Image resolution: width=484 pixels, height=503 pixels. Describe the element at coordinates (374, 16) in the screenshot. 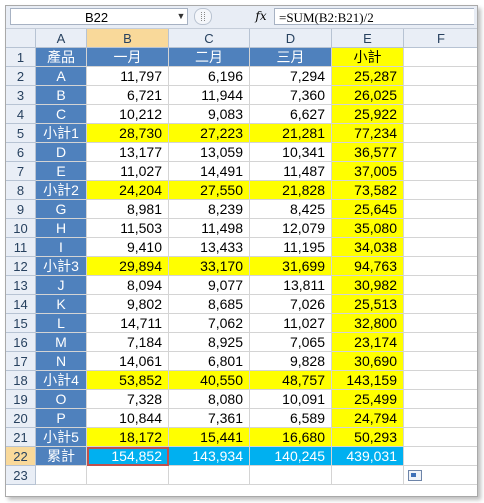

I see `formula-input: =SUM(B2:B21)/2` at that location.